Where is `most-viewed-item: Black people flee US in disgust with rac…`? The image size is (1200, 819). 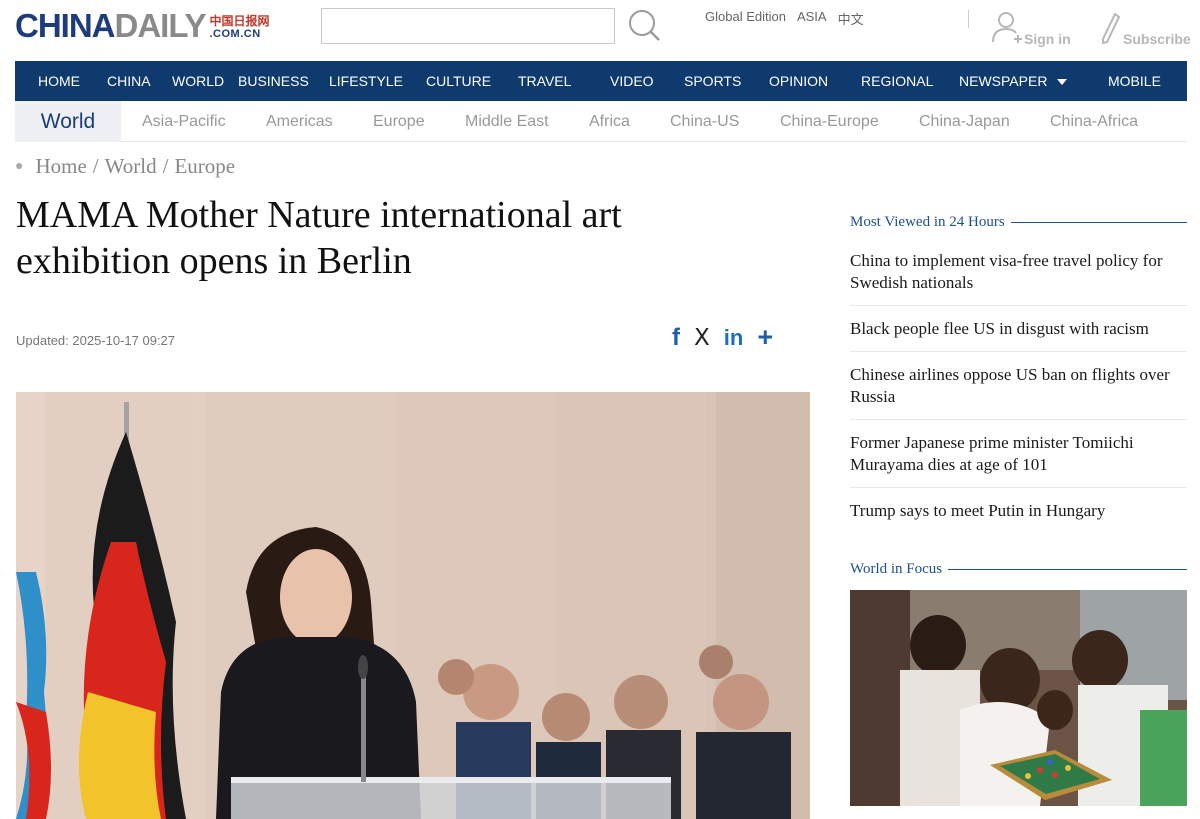 most-viewed-item: Black people flee US in disgust with rac… is located at coordinates (1018, 329).